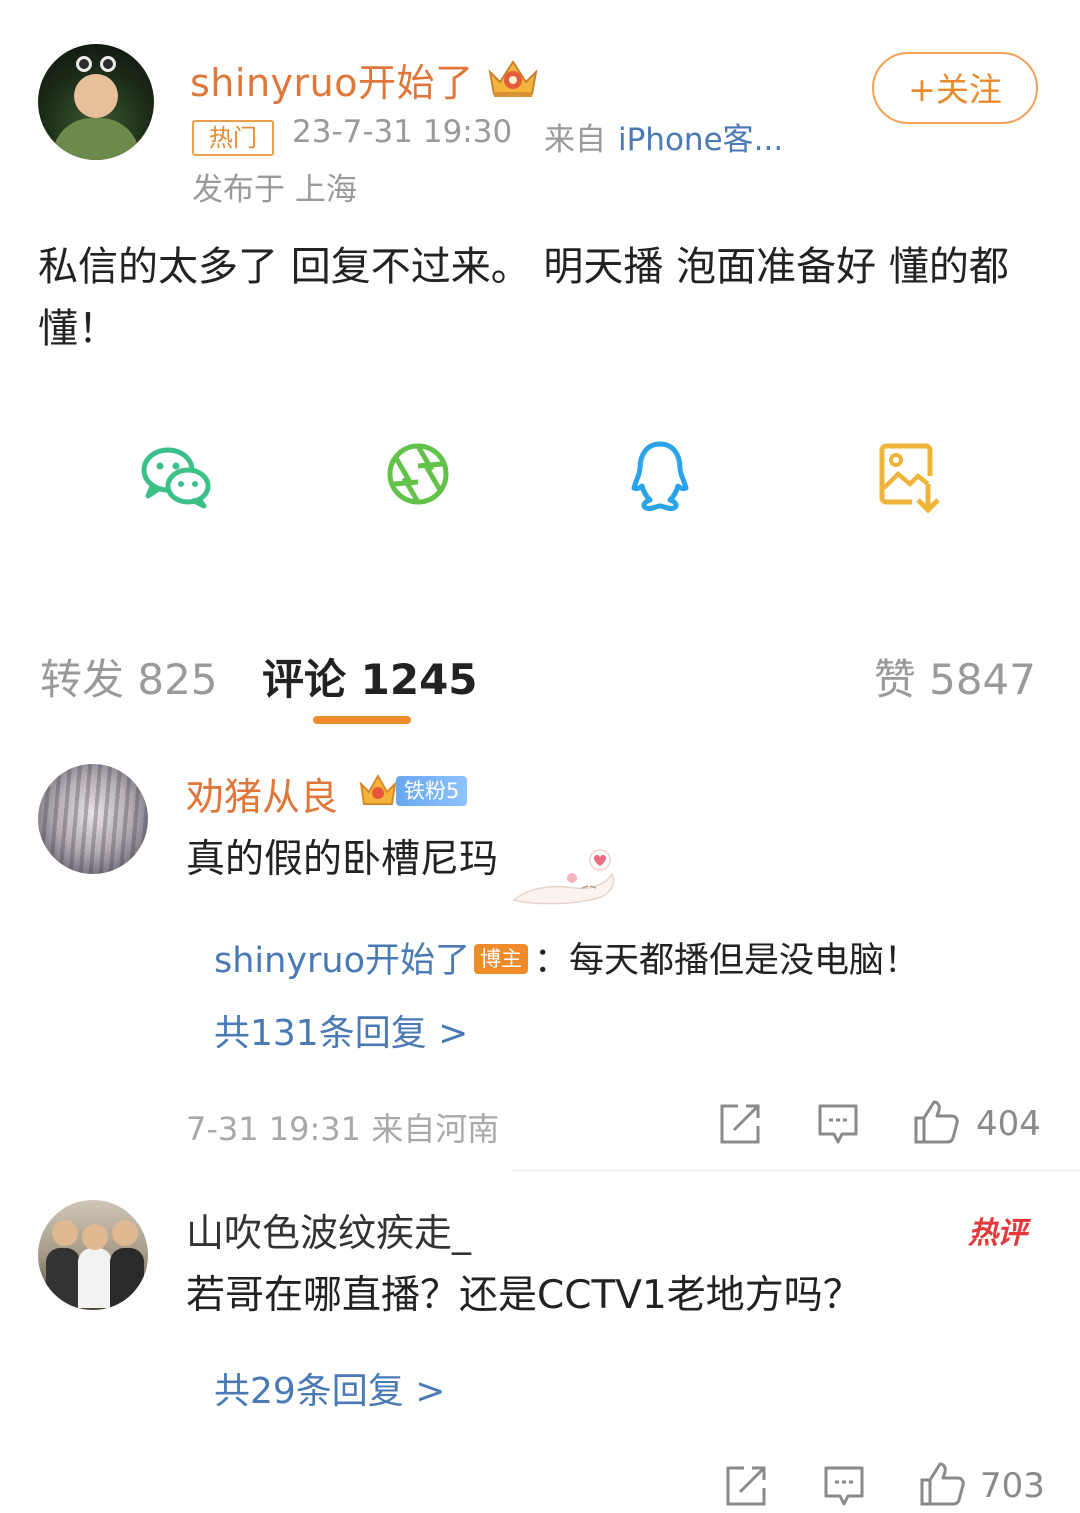  What do you see at coordinates (501, 959) in the screenshot?
I see `blogger-tag: 博主` at bounding box center [501, 959].